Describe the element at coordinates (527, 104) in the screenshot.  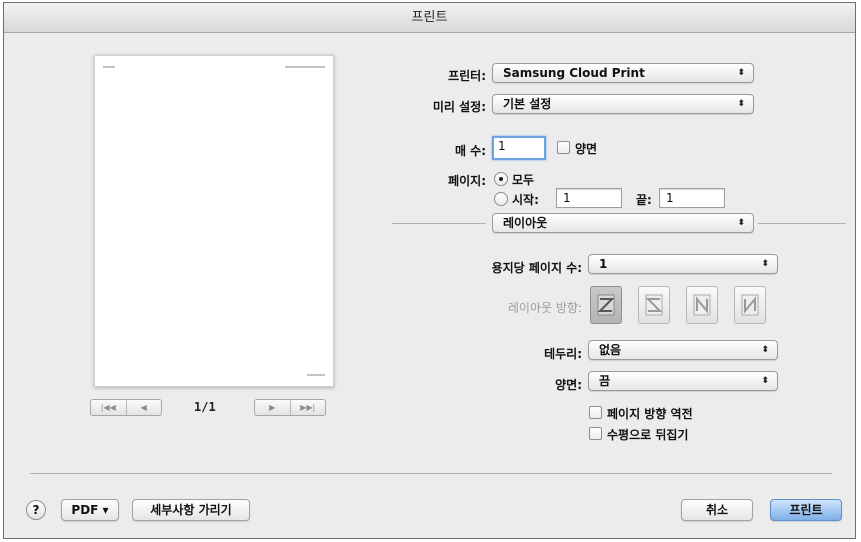
I see `presets-value: 기본 설정` at that location.